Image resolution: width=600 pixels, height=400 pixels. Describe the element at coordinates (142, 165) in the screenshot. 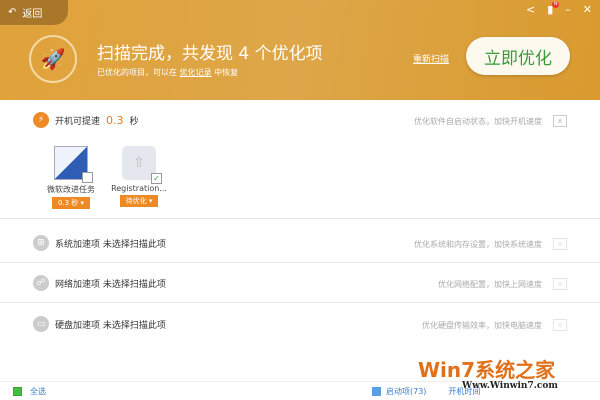

I see `upload-icon: ⇧ ✓` at that location.